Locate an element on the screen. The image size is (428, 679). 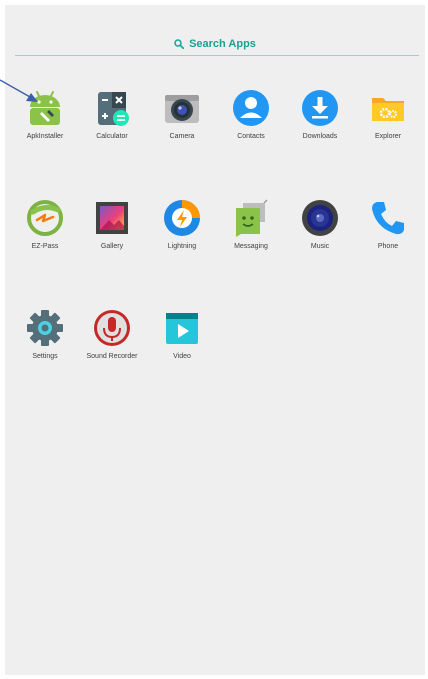
app-lightning: Lightning is located at coordinates (182, 224).